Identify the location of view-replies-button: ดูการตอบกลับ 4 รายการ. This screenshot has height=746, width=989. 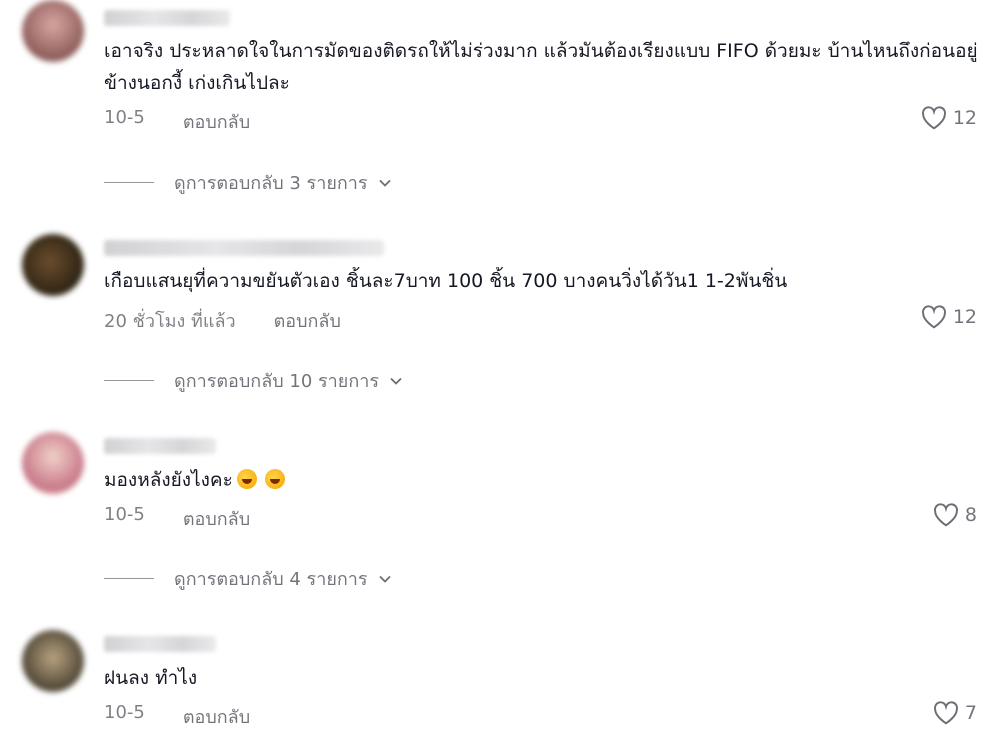
(248, 578).